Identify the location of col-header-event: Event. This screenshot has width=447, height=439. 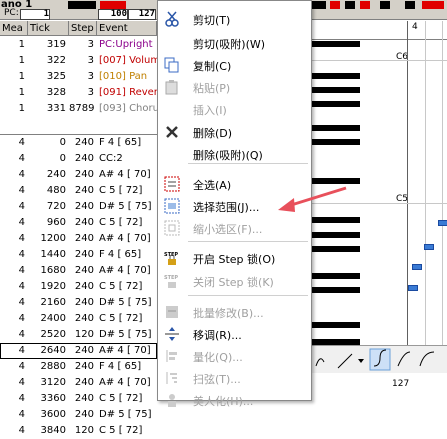
(127, 28).